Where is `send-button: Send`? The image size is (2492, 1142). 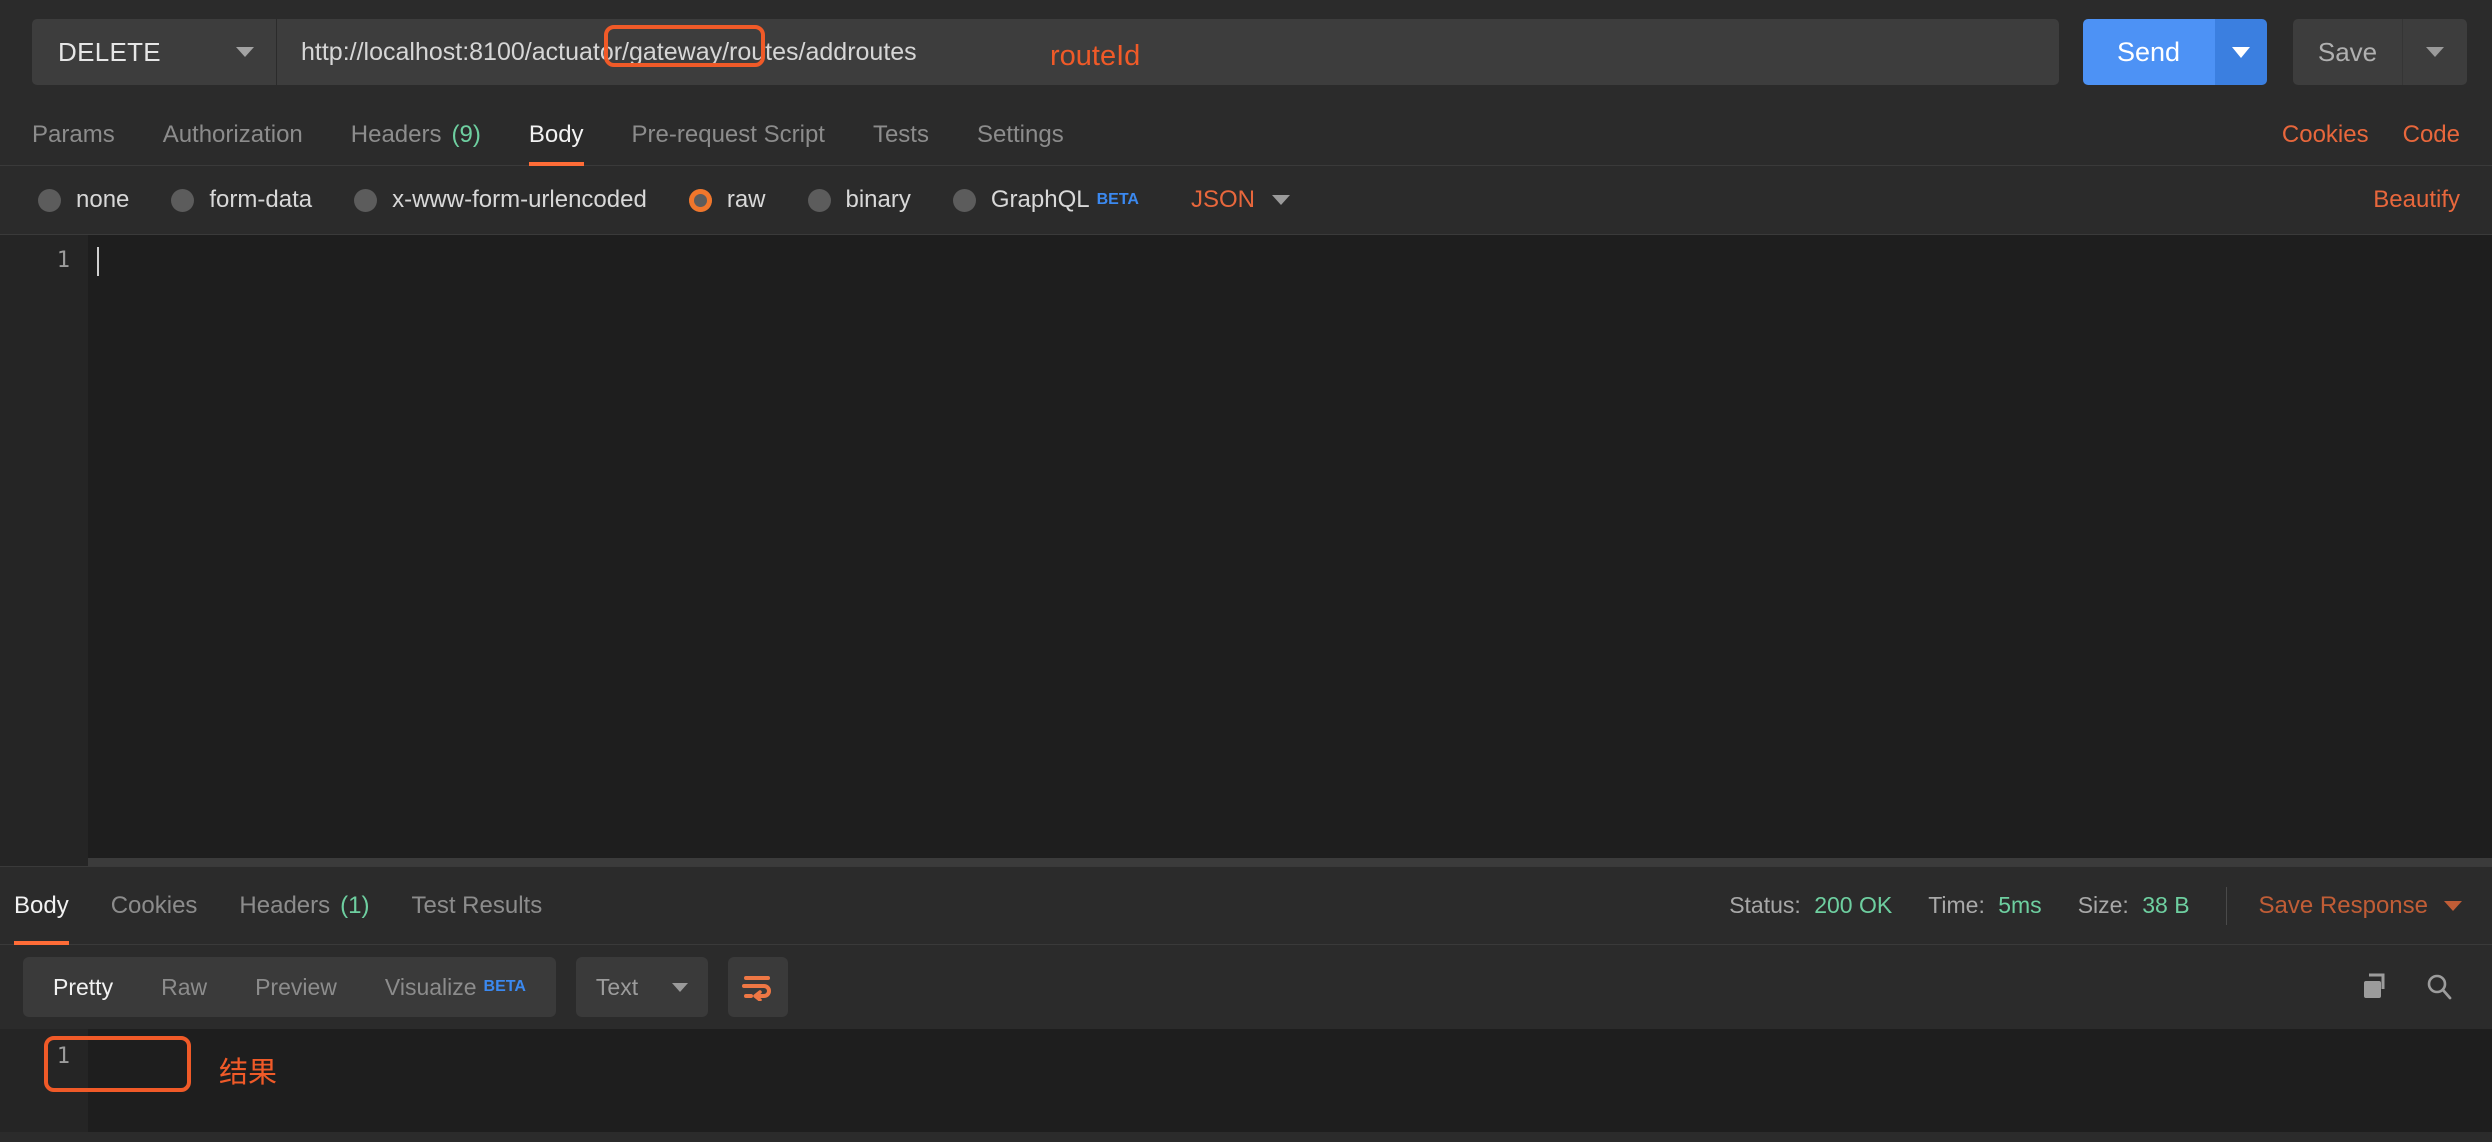 send-button: Send is located at coordinates (2148, 52).